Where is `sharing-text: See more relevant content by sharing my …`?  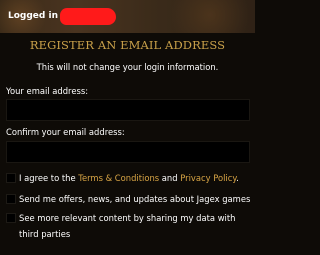 sharing-text: See more relevant content by sharing my … is located at coordinates (127, 226).